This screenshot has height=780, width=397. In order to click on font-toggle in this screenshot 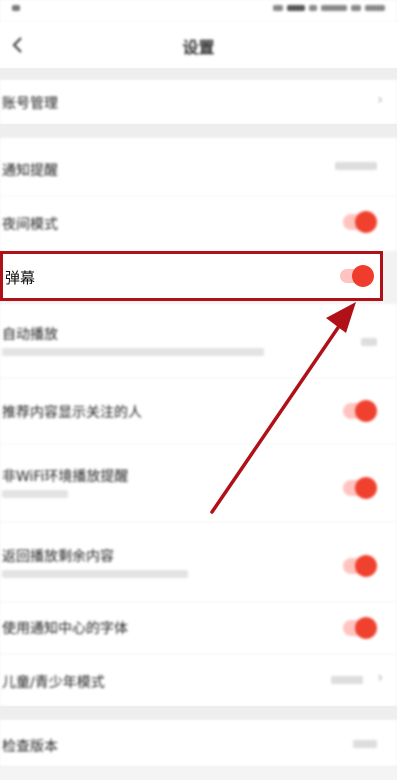, I will do `click(360, 628)`.